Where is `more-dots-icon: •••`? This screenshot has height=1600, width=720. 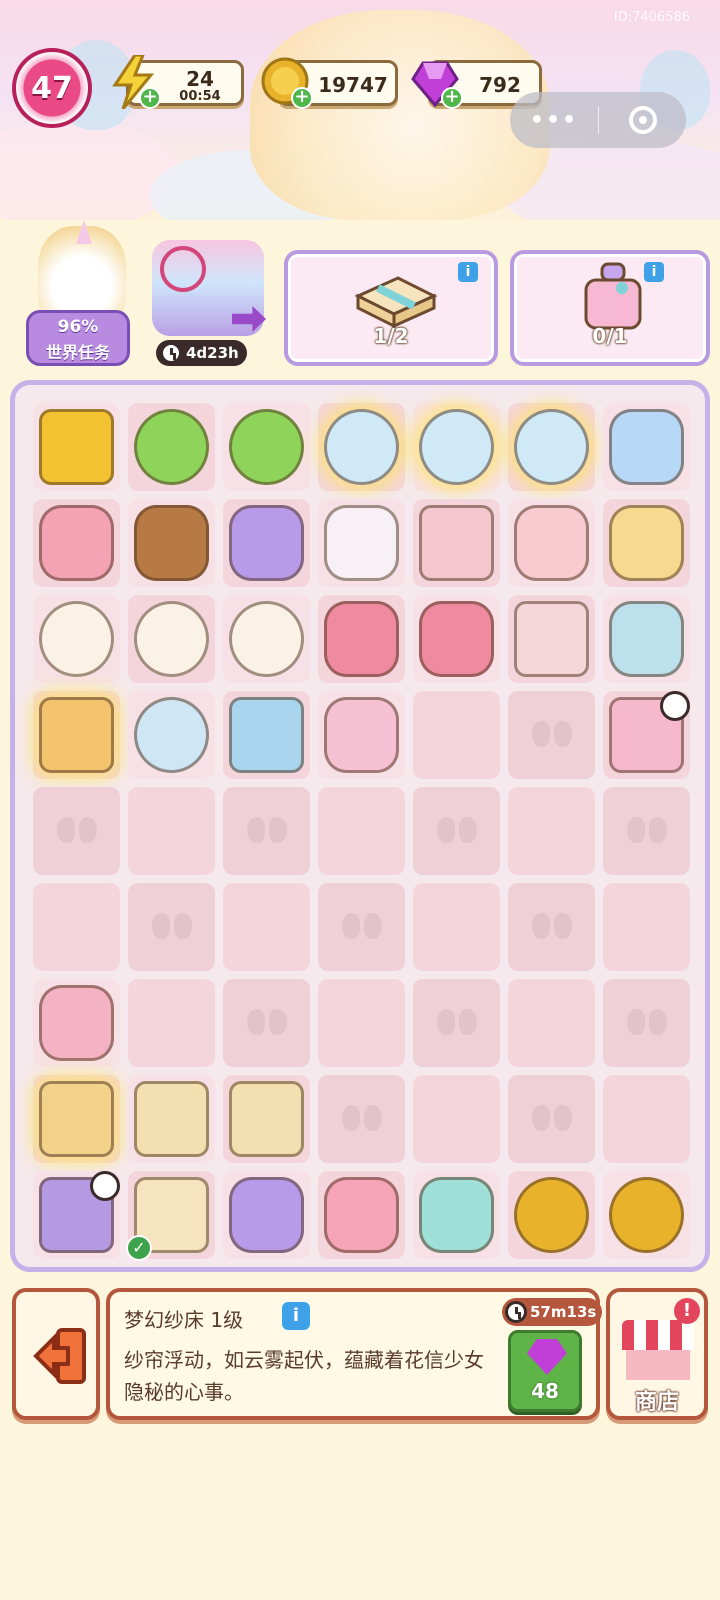
more-dots-icon: ••• is located at coordinates (554, 120).